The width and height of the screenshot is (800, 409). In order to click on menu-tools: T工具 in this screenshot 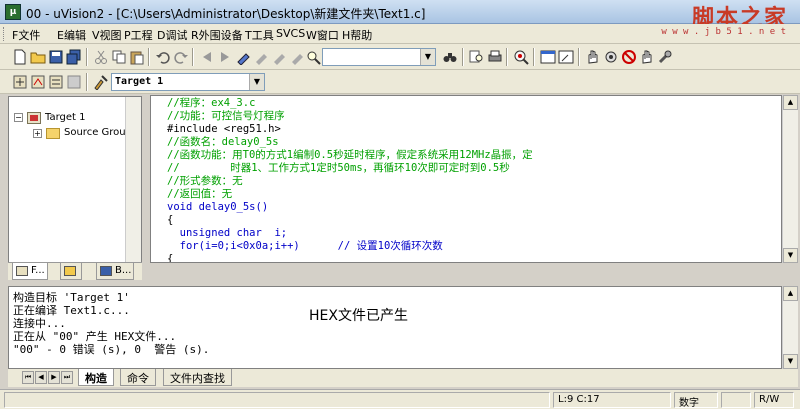, I will do `click(259, 35)`.